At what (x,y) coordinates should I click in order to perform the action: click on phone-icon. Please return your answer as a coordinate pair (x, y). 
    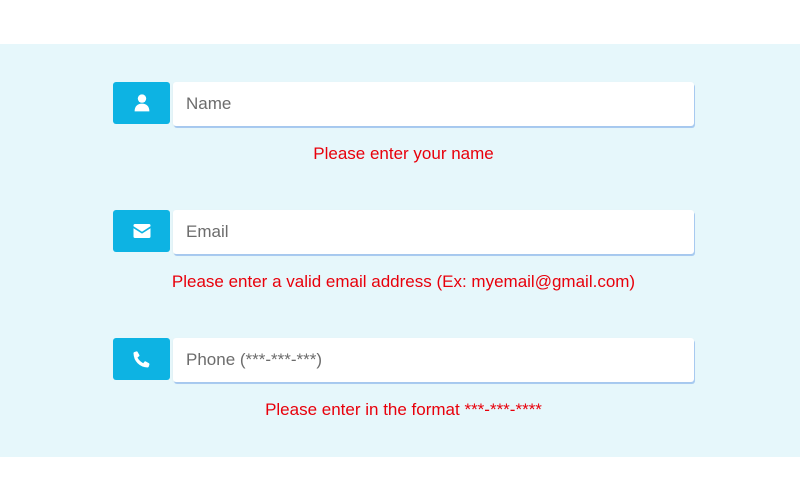
    Looking at the image, I should click on (141, 359).